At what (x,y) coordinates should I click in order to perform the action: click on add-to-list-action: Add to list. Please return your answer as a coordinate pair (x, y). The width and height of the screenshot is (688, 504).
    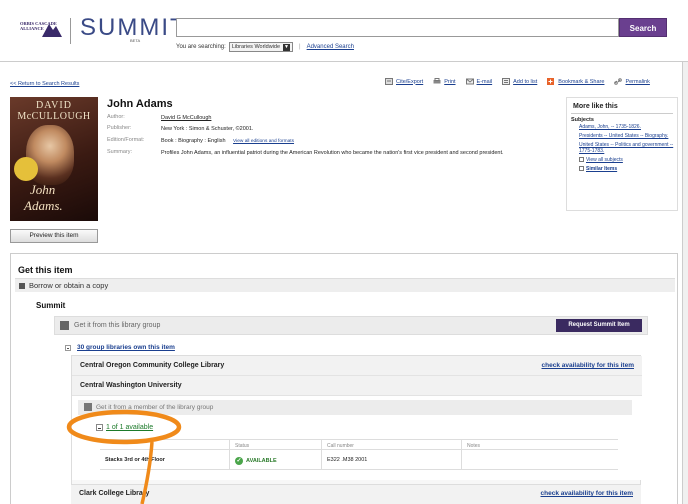
    Looking at the image, I should click on (519, 81).